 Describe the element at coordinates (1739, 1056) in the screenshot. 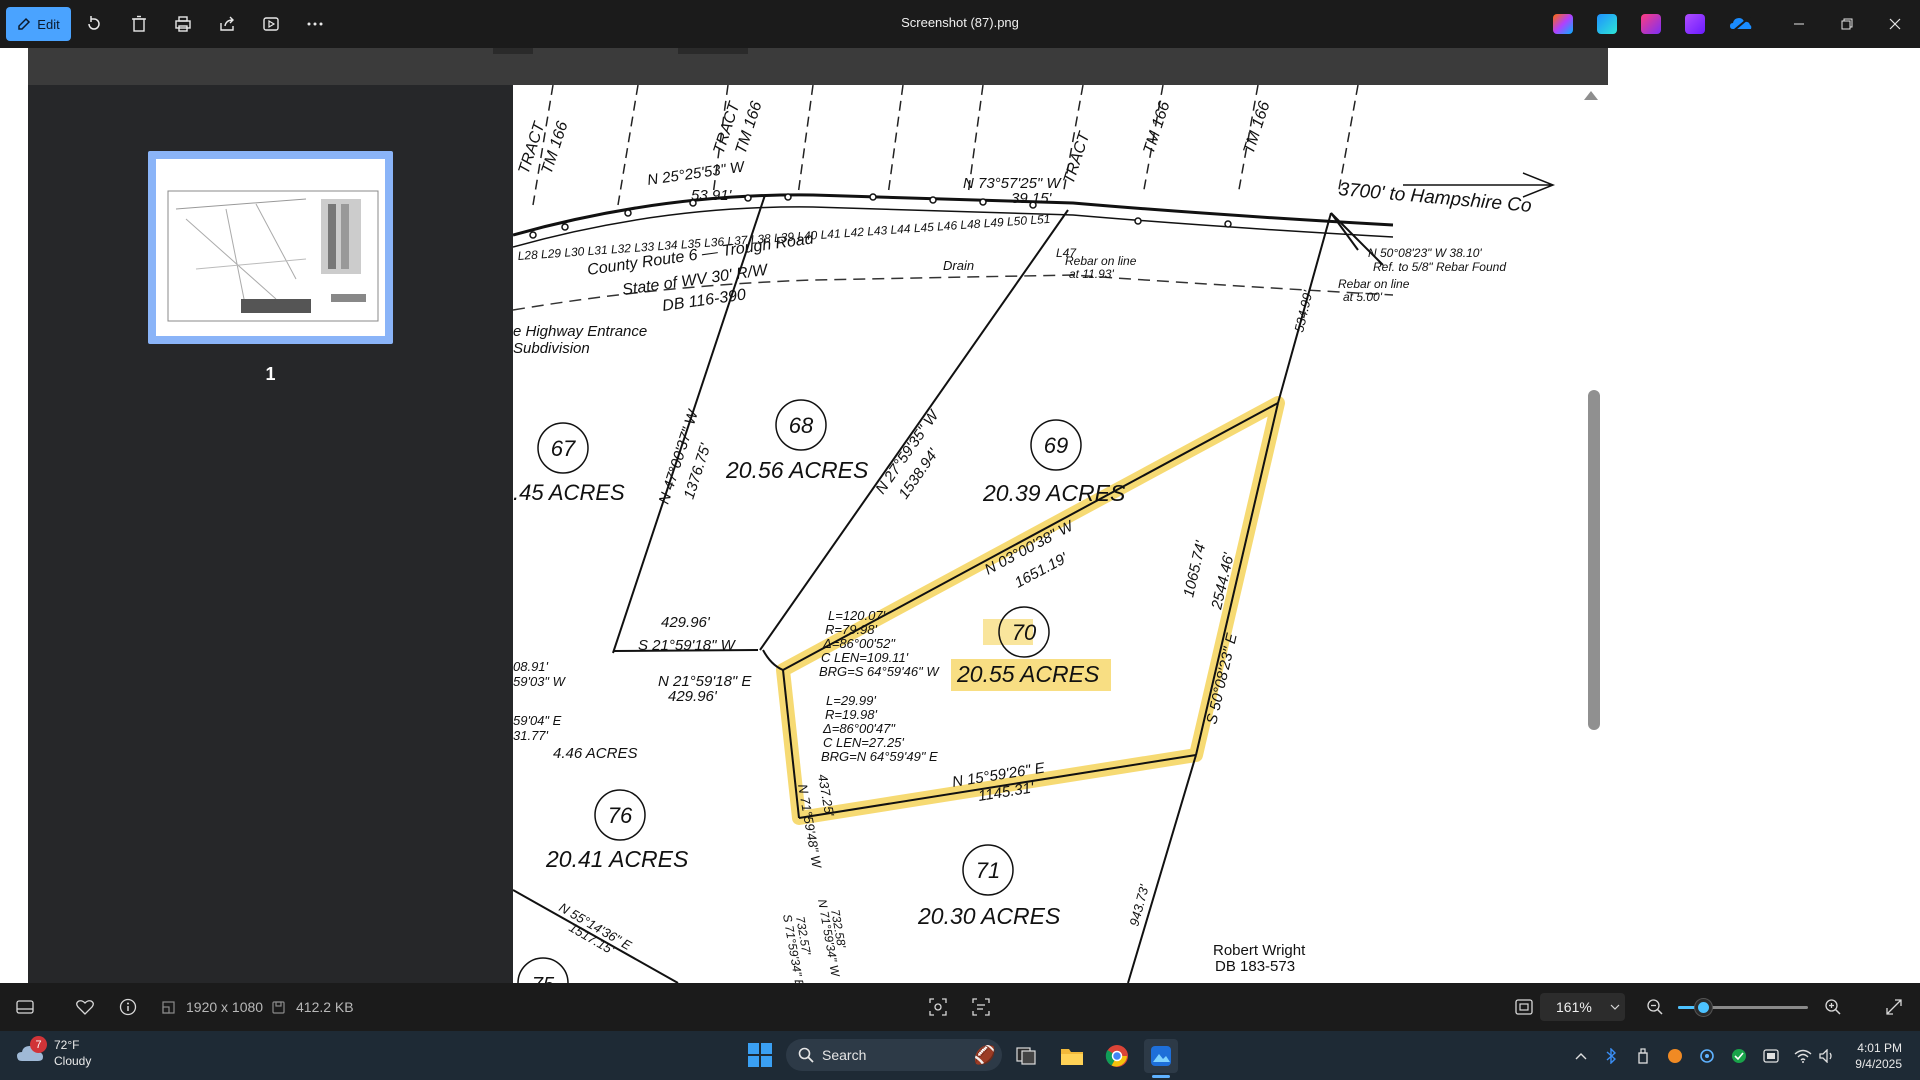

I see `security-status-icon` at that location.